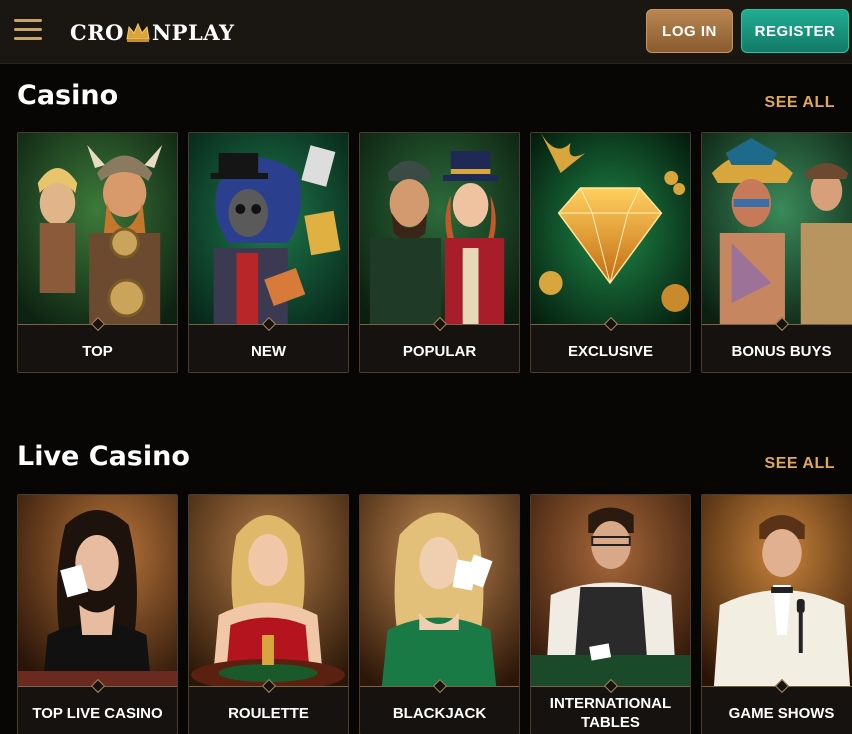  Describe the element at coordinates (439, 591) in the screenshot. I see `blackjack-dealer-art` at that location.